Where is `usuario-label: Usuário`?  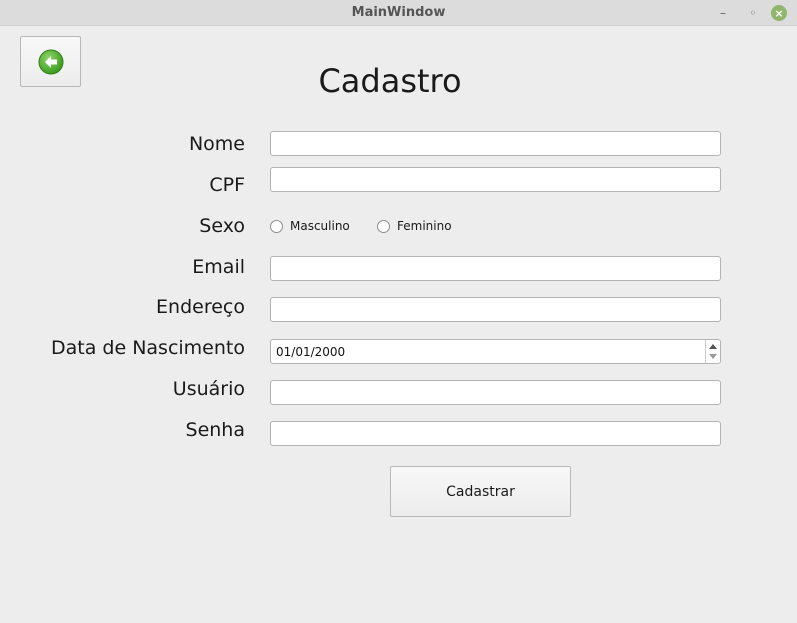
usuario-label: Usuário is located at coordinates (208, 389).